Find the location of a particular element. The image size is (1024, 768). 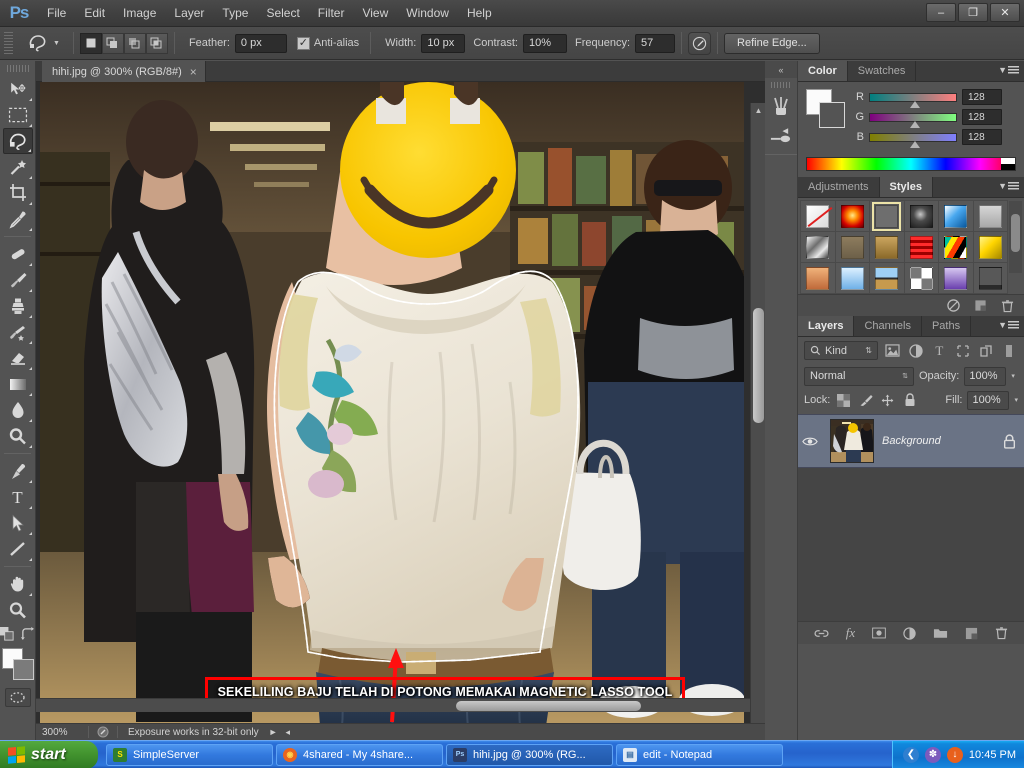

tool-preset-chevron-icon: ▼ is located at coordinates (56, 43).